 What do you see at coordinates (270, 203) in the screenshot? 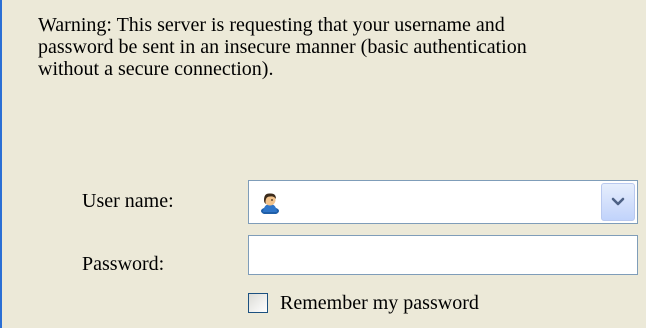
I see `user-account-icon` at bounding box center [270, 203].